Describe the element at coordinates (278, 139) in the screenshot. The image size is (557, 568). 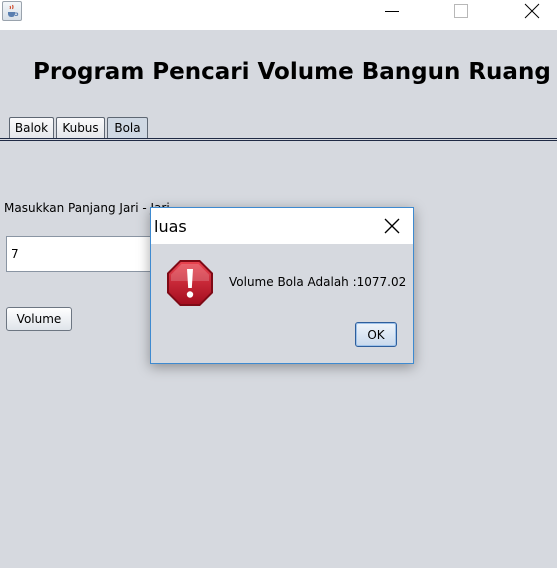
I see `tab-divider` at that location.